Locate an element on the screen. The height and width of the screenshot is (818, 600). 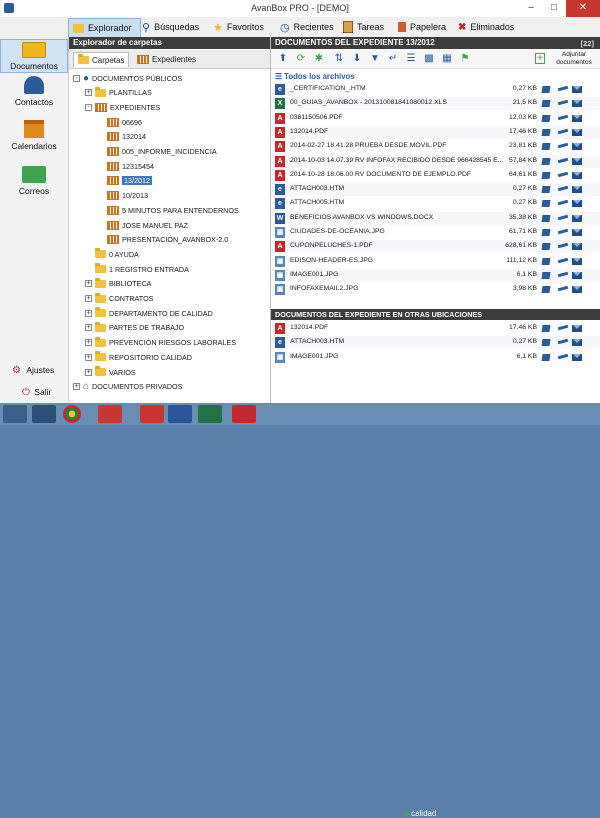
file-row: ▣ EDISON-HEADER-ES.JPG 111,12 KB is located at coordinates (435, 261).